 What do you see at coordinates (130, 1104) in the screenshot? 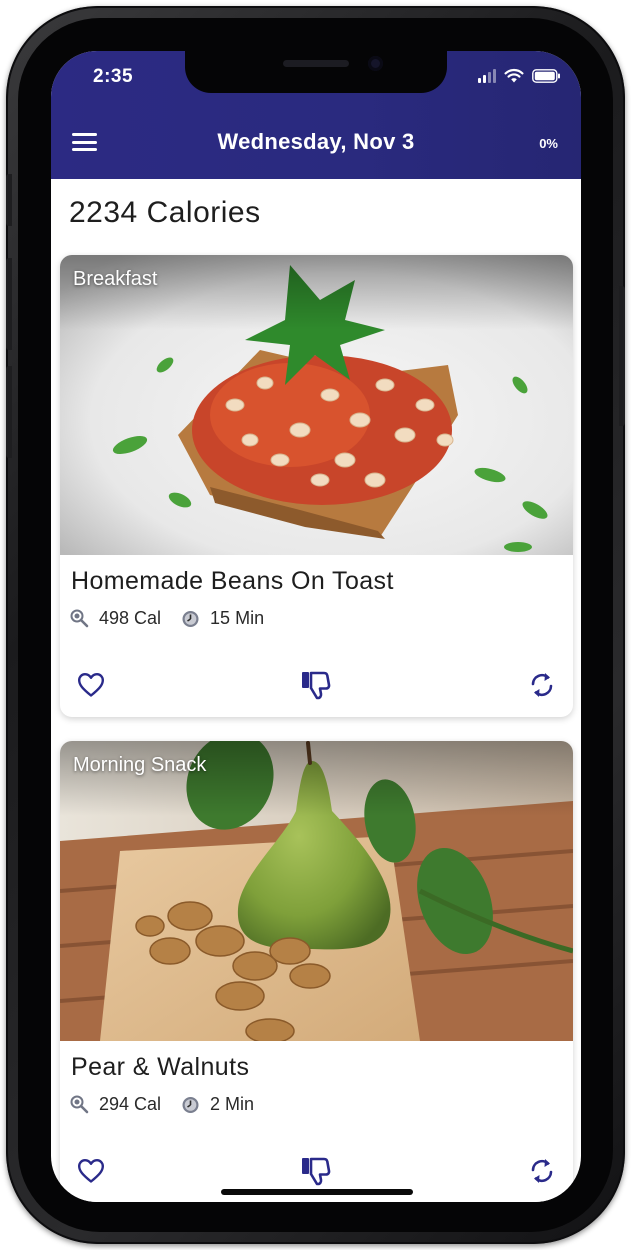
I see `meal-calories: 294 Cal` at bounding box center [130, 1104].